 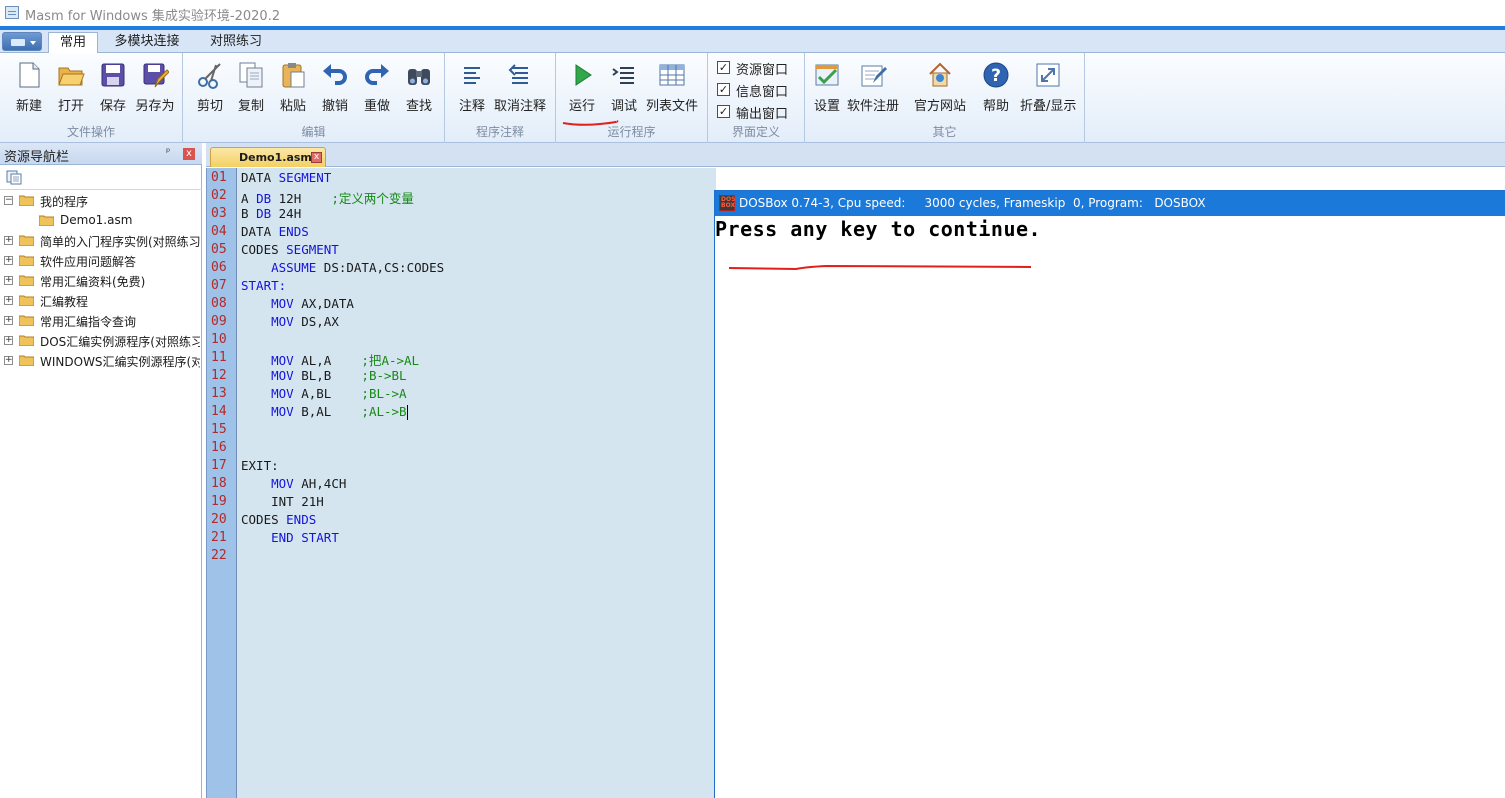 I want to click on find-button: 查找, so click(x=419, y=86).